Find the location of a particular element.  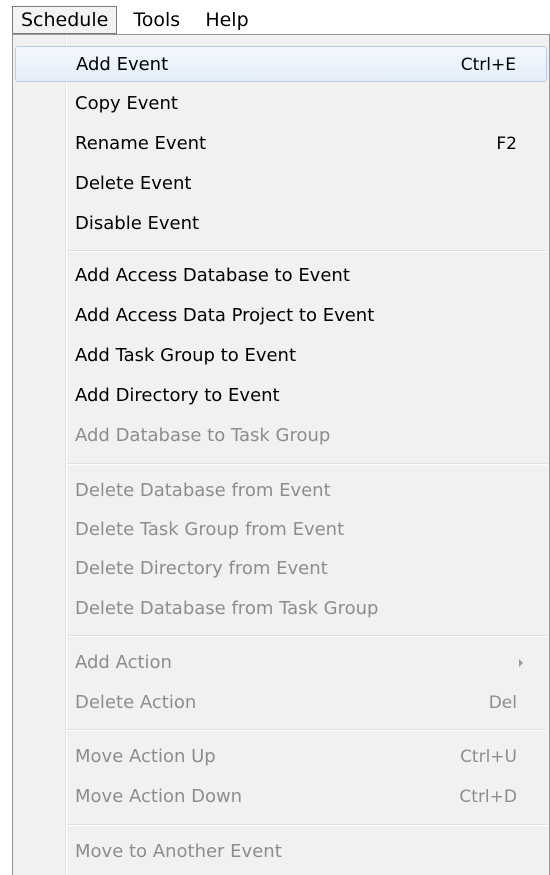

menu-item-label: Delete Directory from Event is located at coordinates (201, 568).